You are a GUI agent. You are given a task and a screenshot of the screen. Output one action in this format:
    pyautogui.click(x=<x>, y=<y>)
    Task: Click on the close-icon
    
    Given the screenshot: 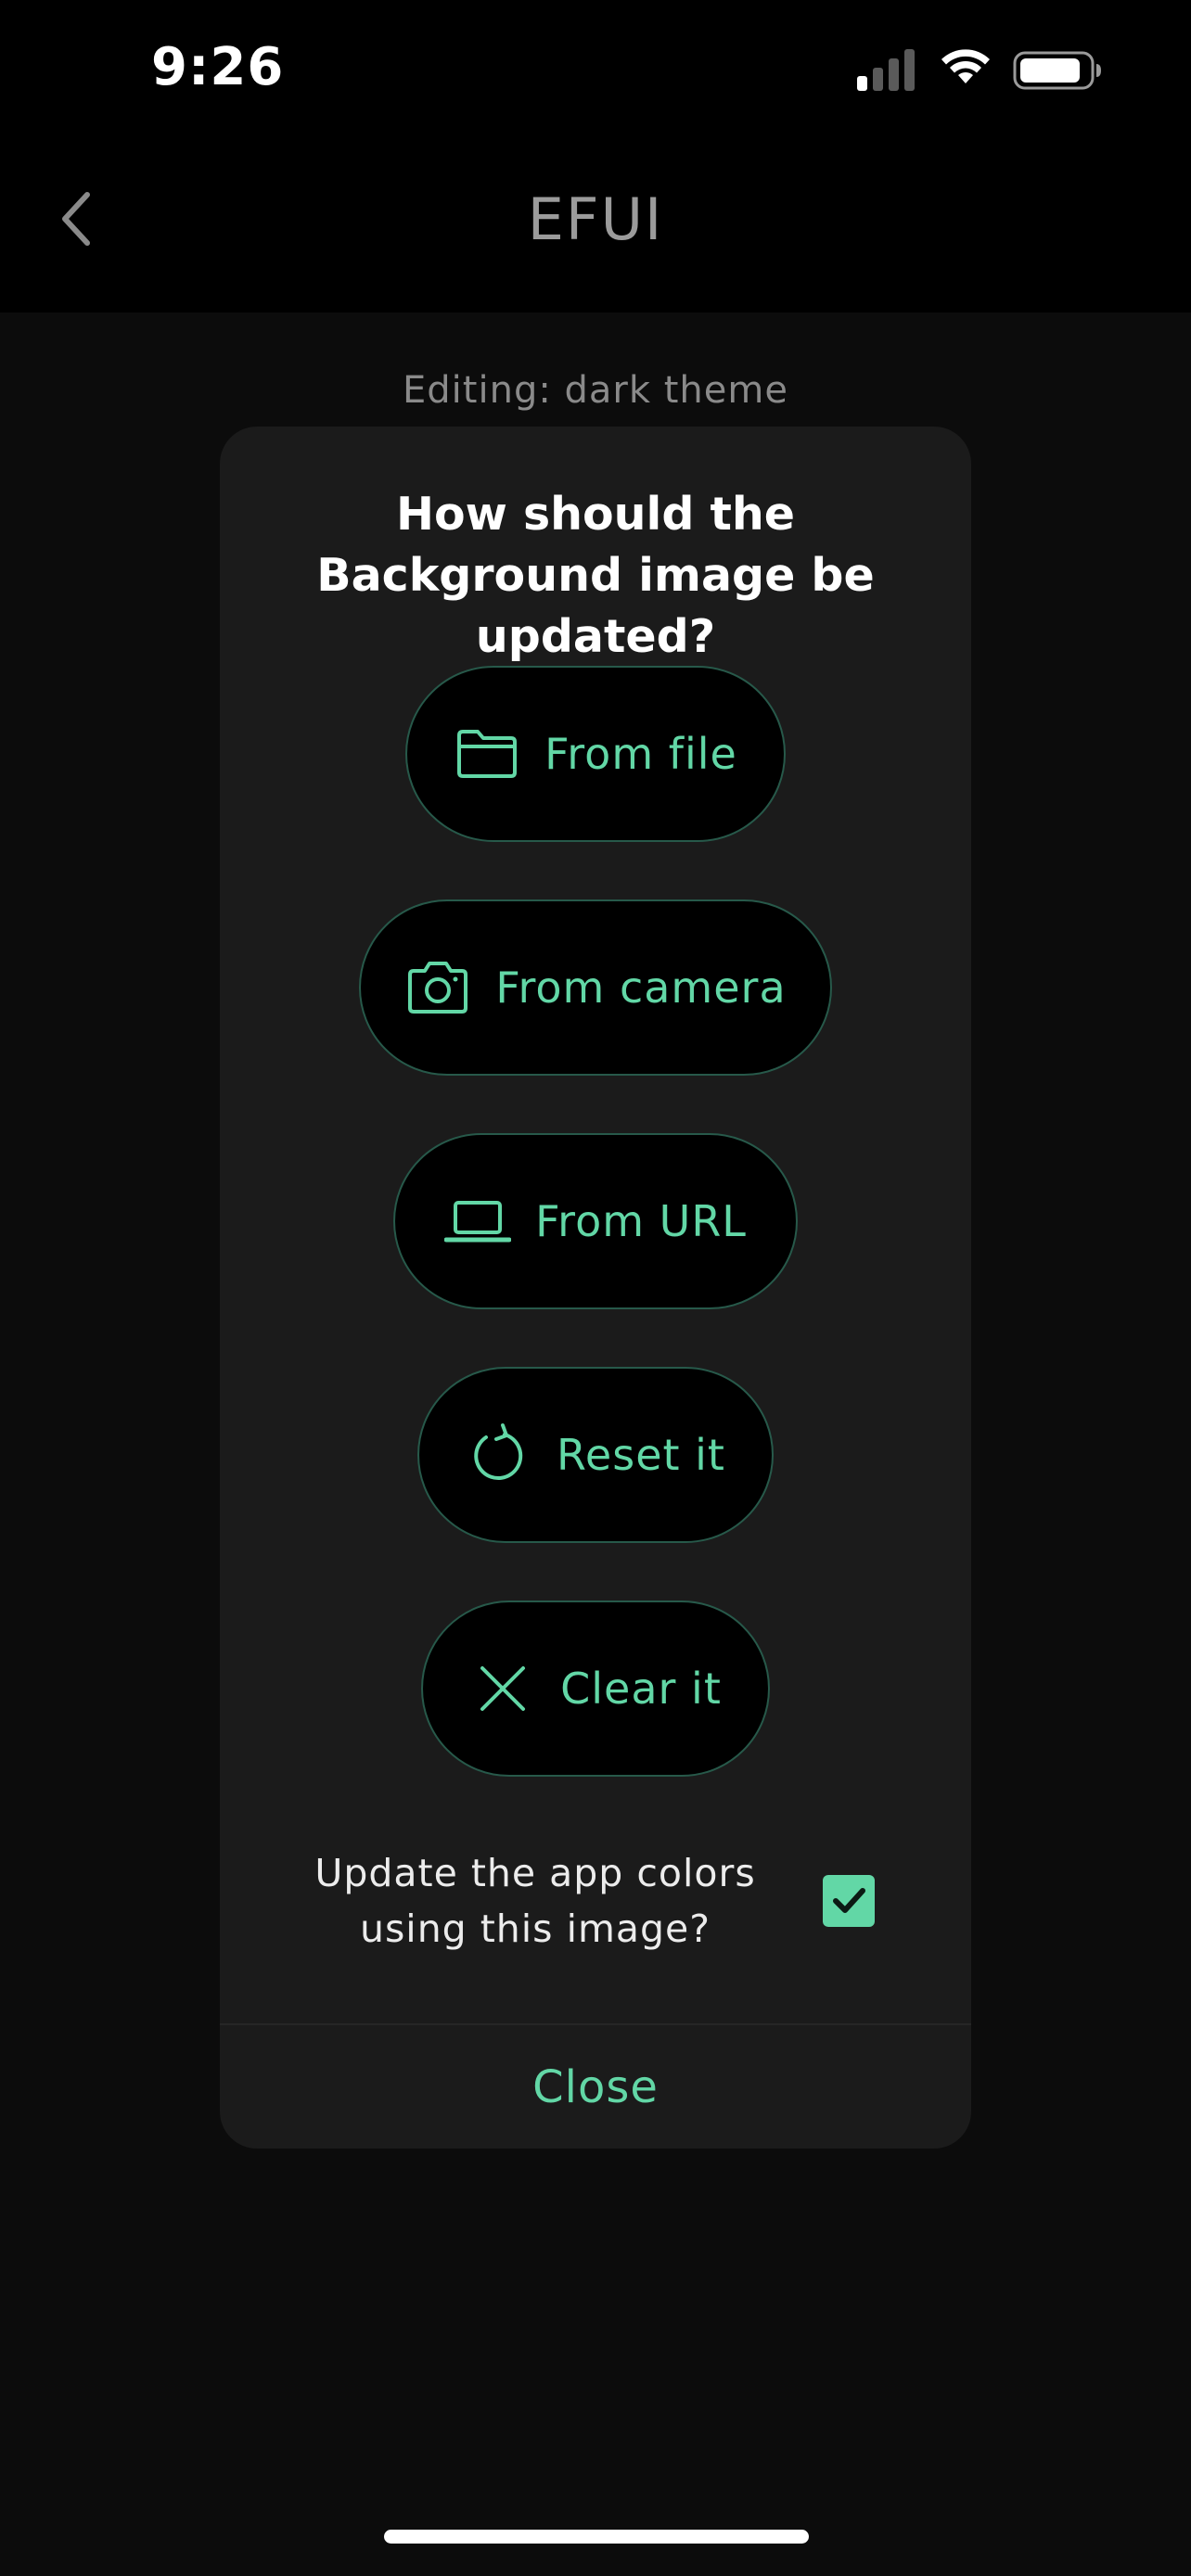 What is the action you would take?
    pyautogui.click(x=503, y=1688)
    